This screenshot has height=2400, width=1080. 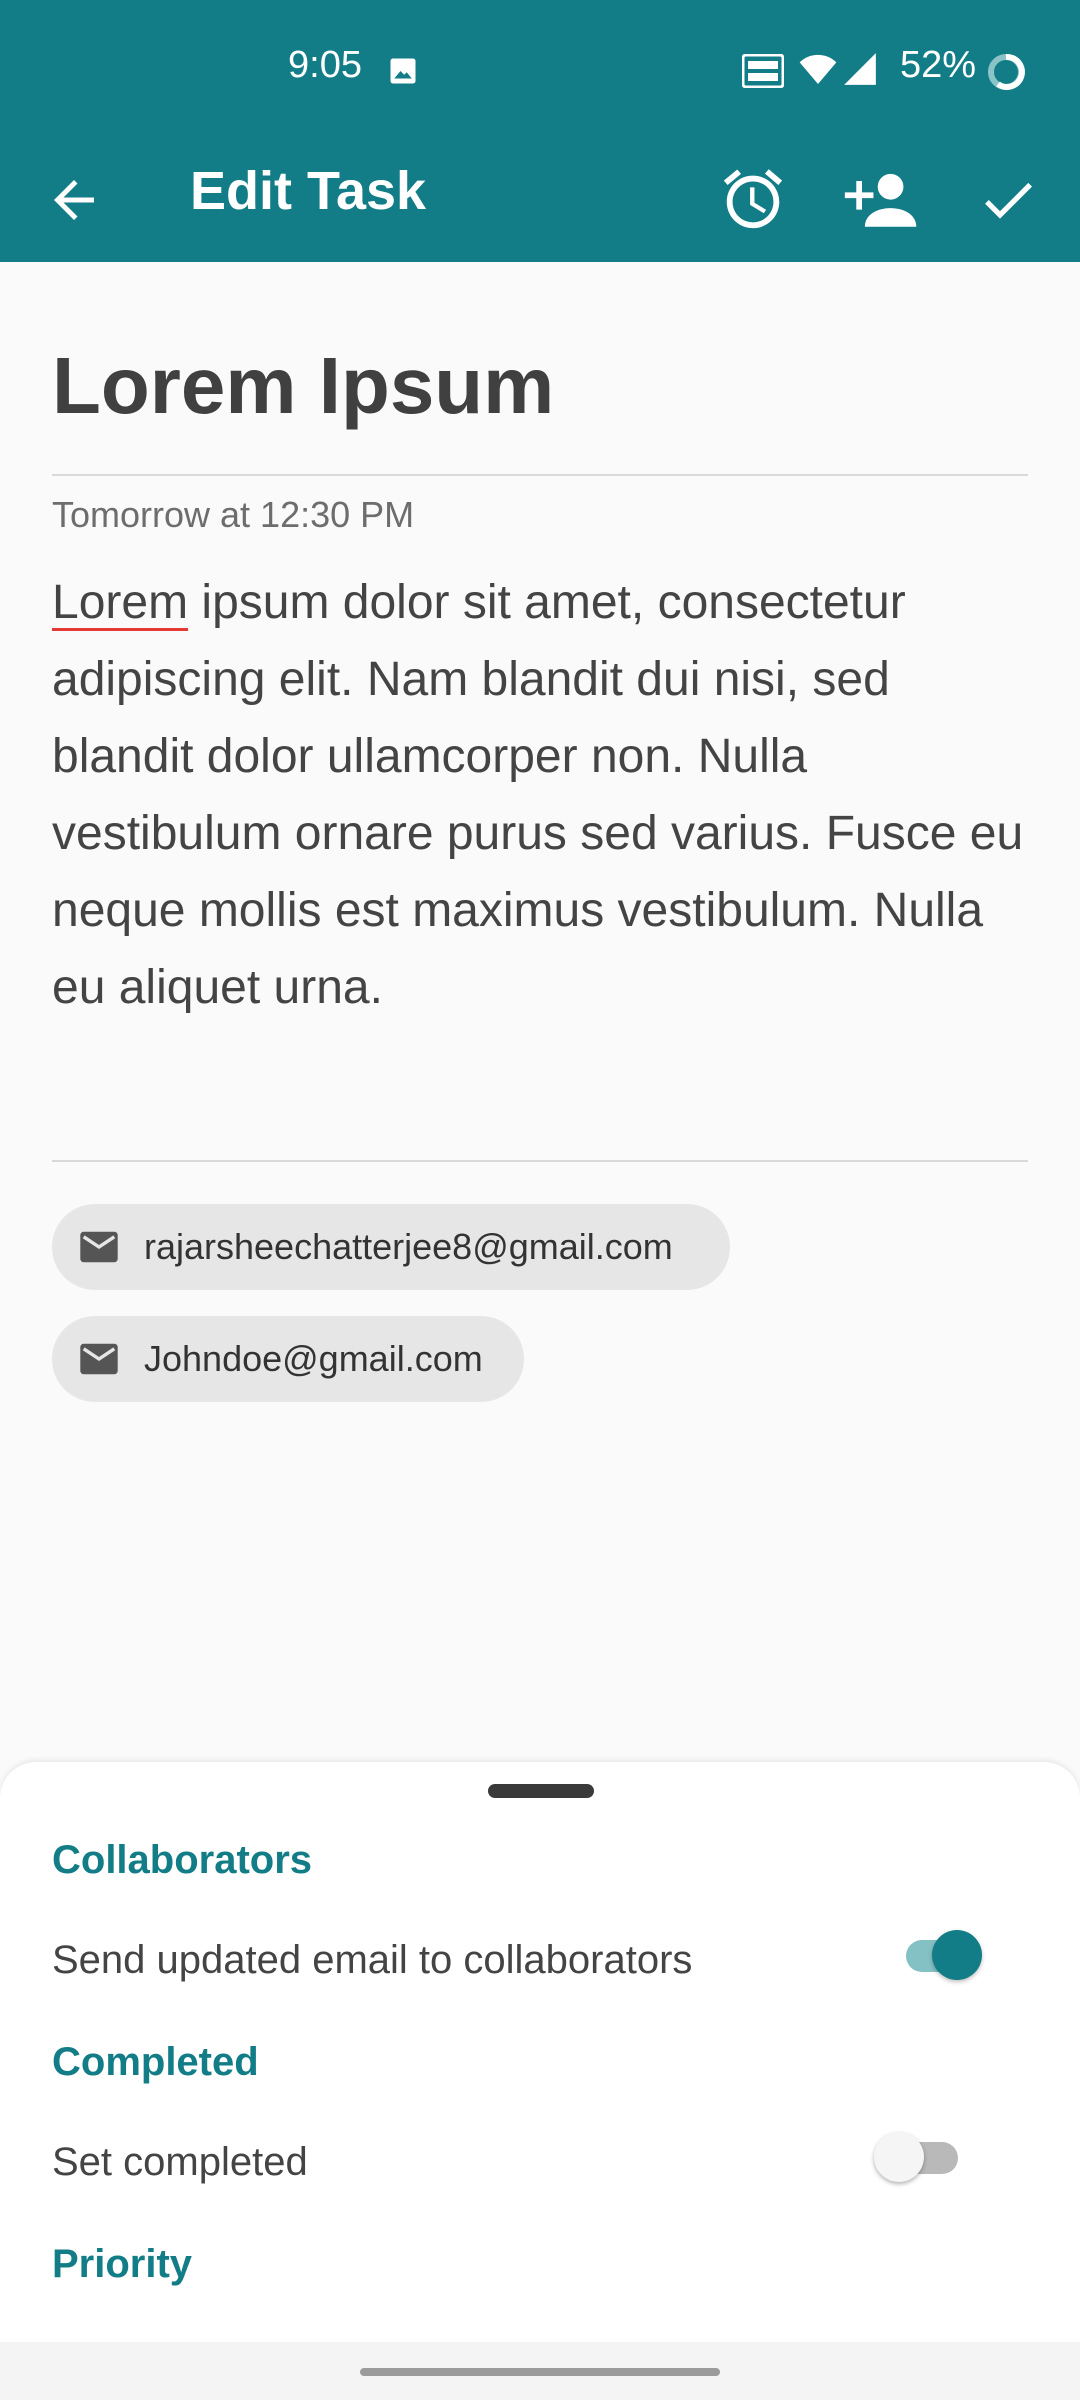 I want to click on collaborator-email: Johndoe@gmail.com, so click(x=313, y=1358).